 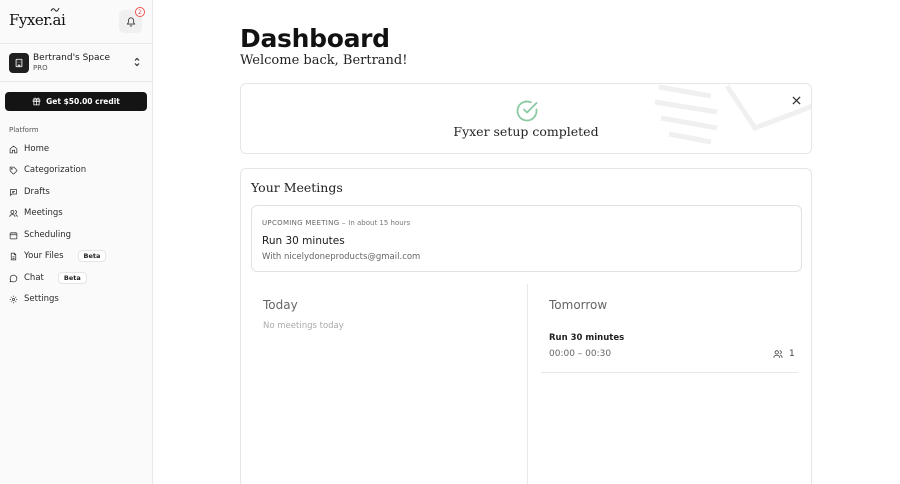 What do you see at coordinates (36, 101) in the screenshot?
I see `gift-icon` at bounding box center [36, 101].